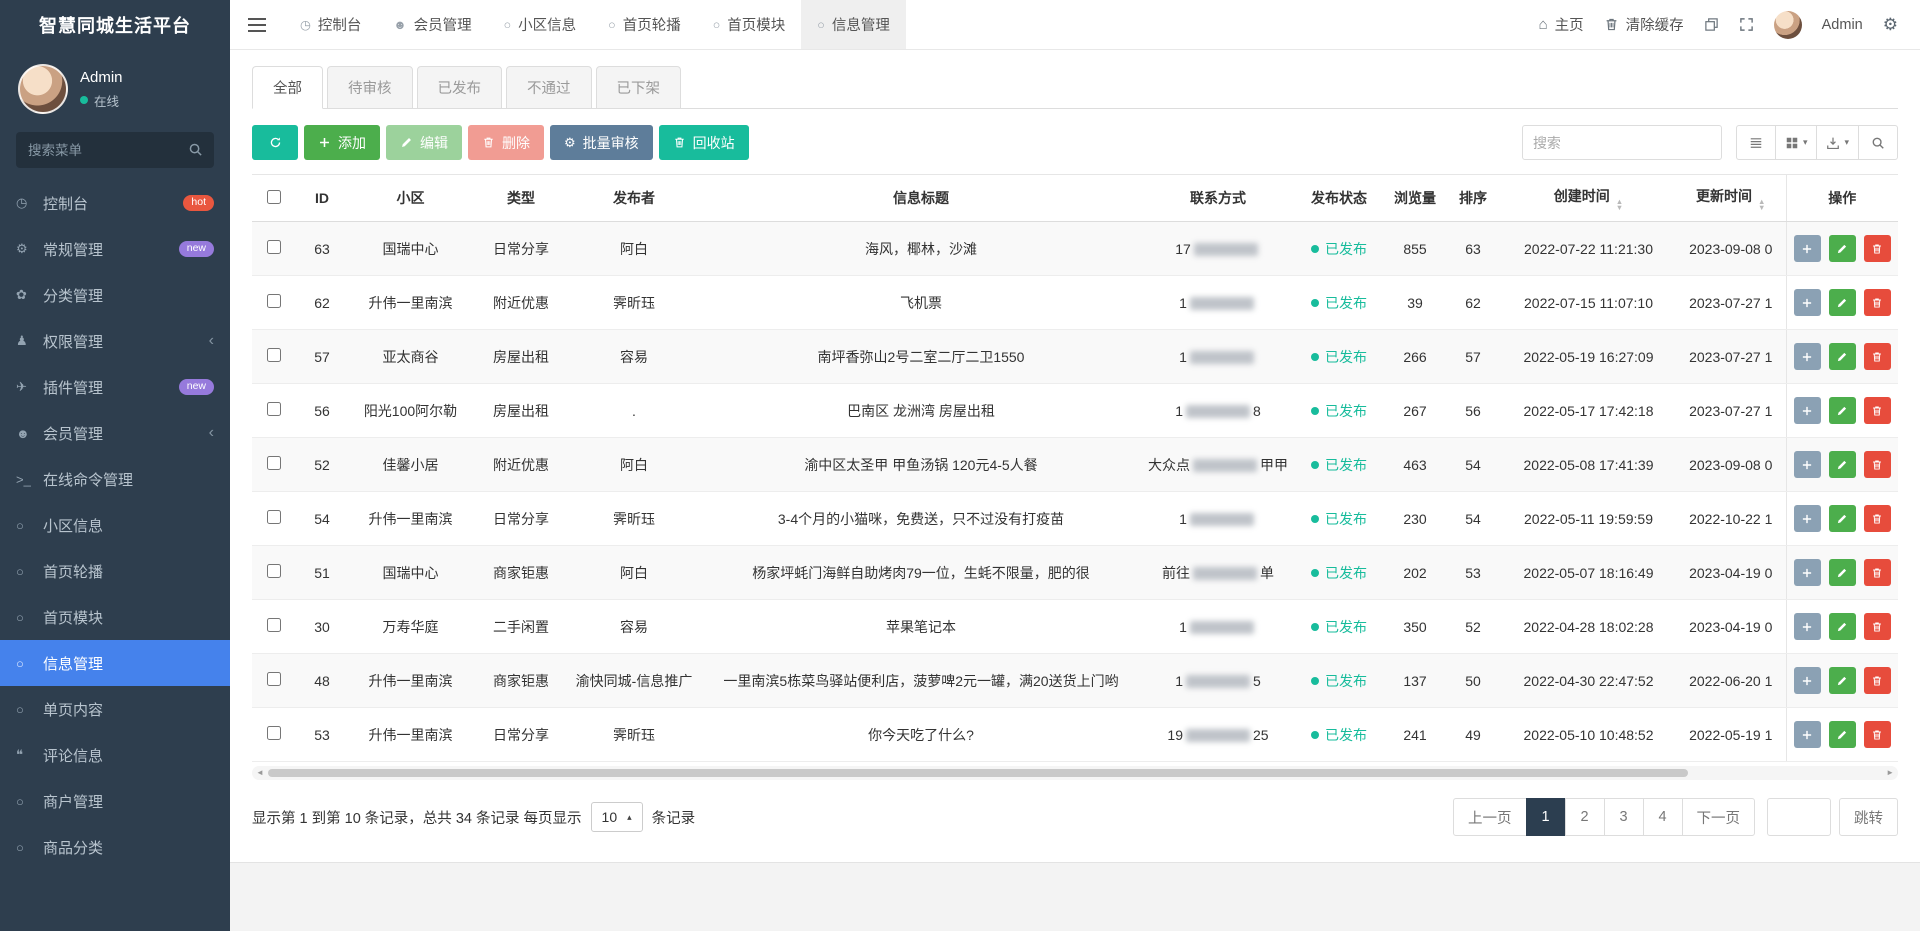 The width and height of the screenshot is (1920, 931). I want to click on clear-cache-button: 清除缓存, so click(1644, 24).